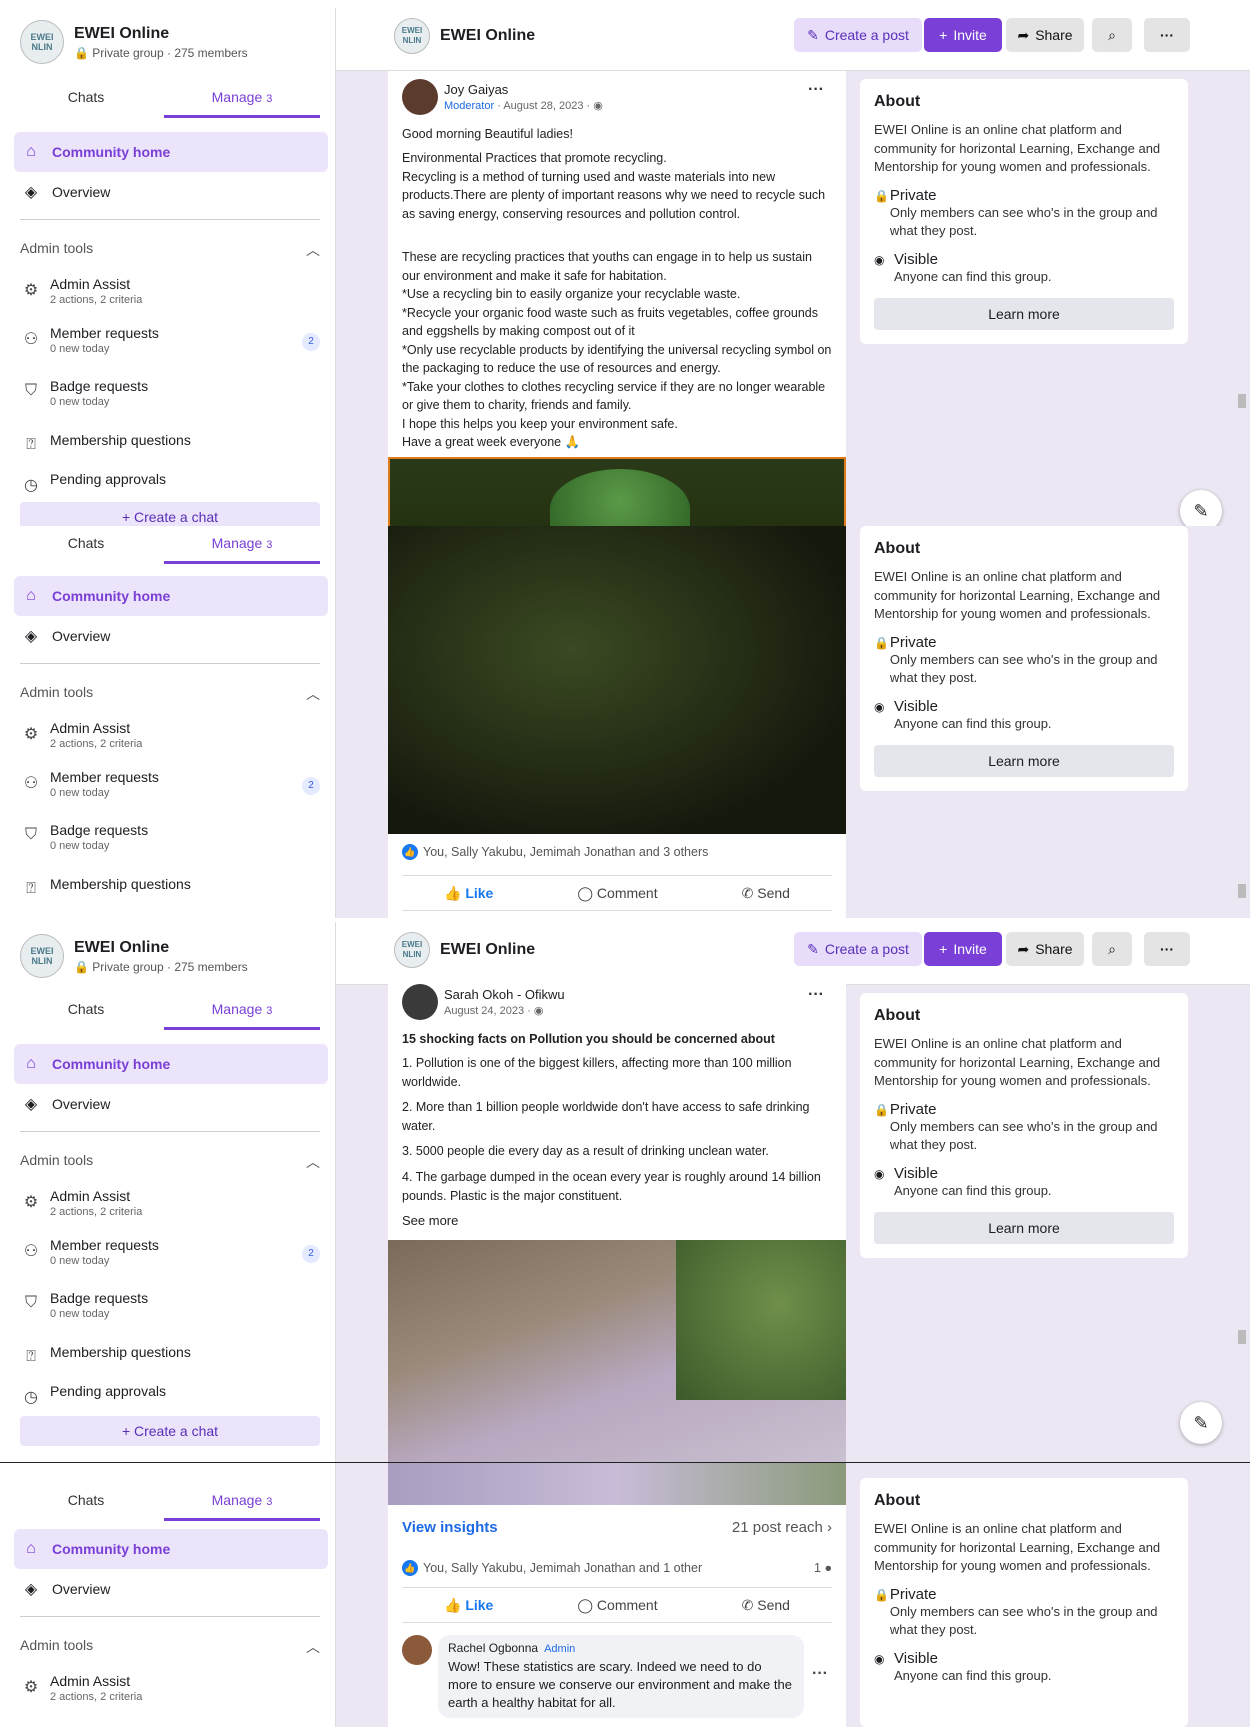 The image size is (1250, 1727). Describe the element at coordinates (170, 1131) in the screenshot. I see `divider` at that location.